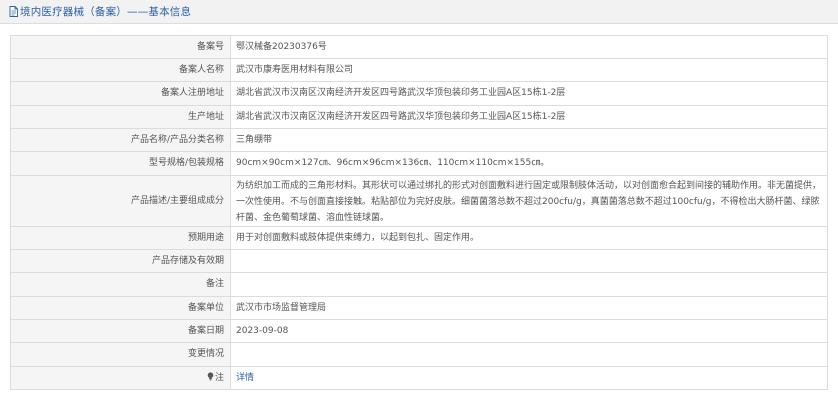 Image resolution: width=838 pixels, height=417 pixels. I want to click on row-value-production-address: 湖北省武汉市汉南区汉南经济开发区四号路武汉华顶包装印务工业园A区15栋1-2层, so click(529, 117).